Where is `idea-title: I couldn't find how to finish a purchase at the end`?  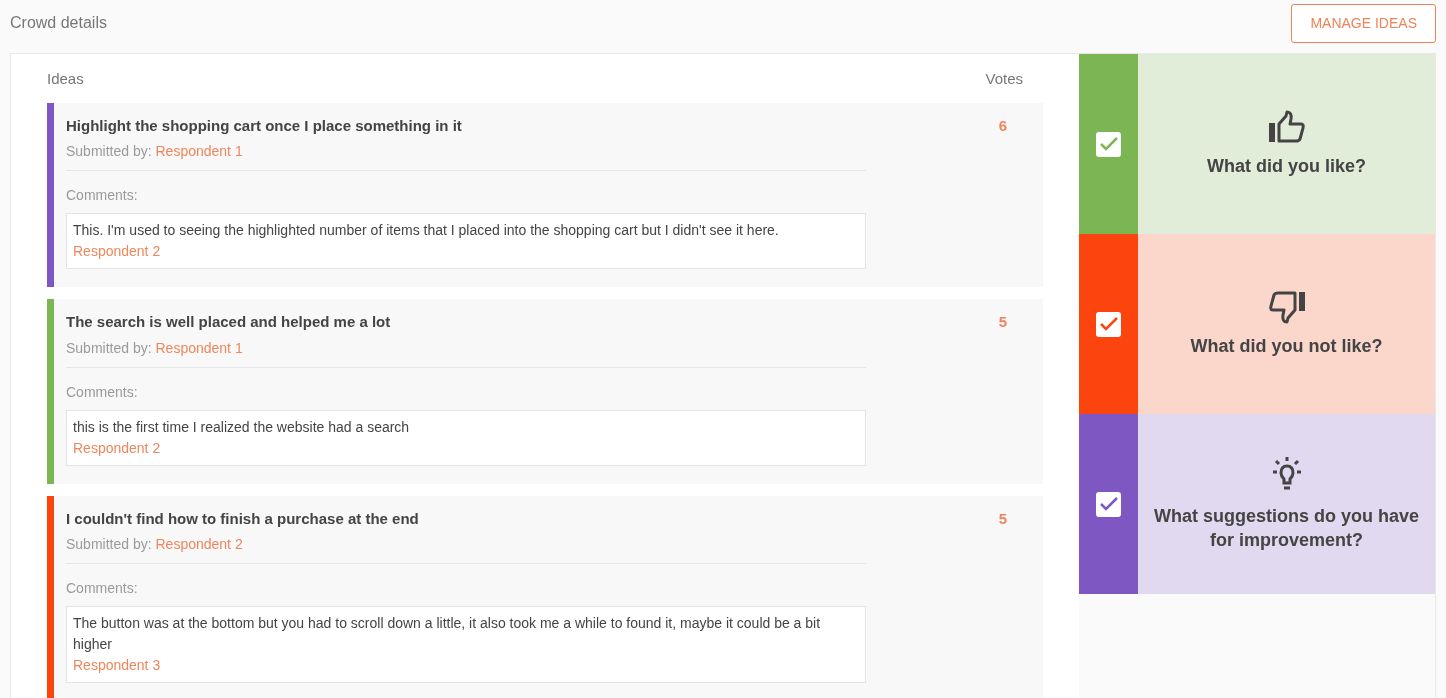
idea-title: I couldn't find how to finish a purchase at the end is located at coordinates (243, 518).